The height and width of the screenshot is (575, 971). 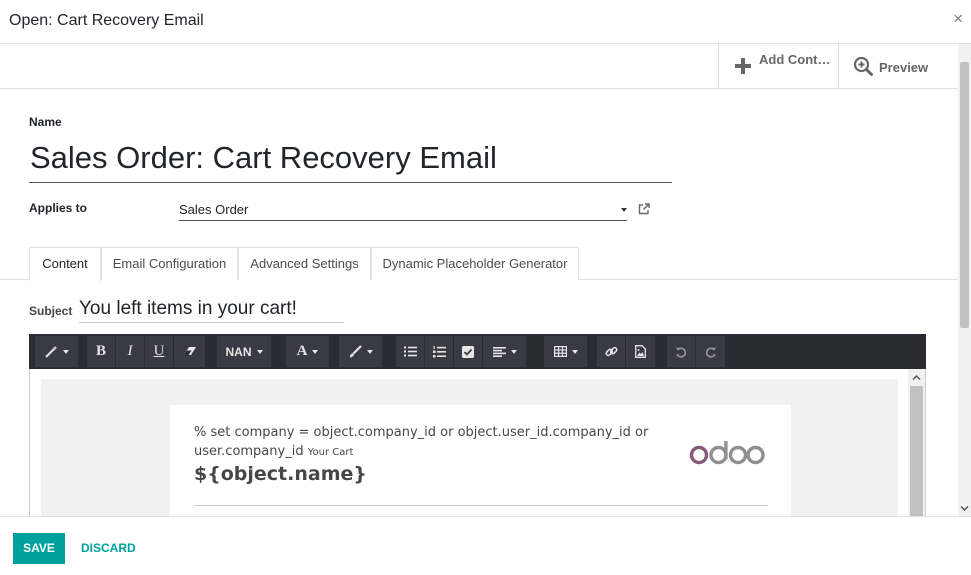 I want to click on insert-image-button, so click(x=640, y=351).